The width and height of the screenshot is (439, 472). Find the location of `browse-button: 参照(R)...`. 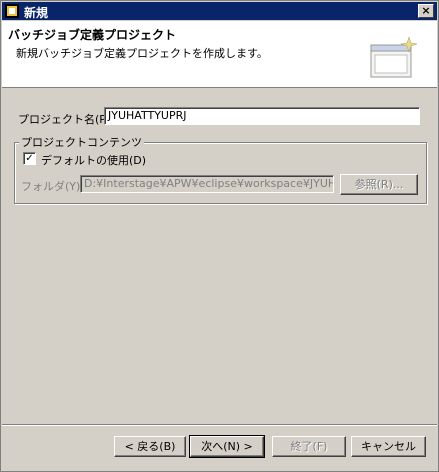

browse-button: 参照(R)... is located at coordinates (379, 184).